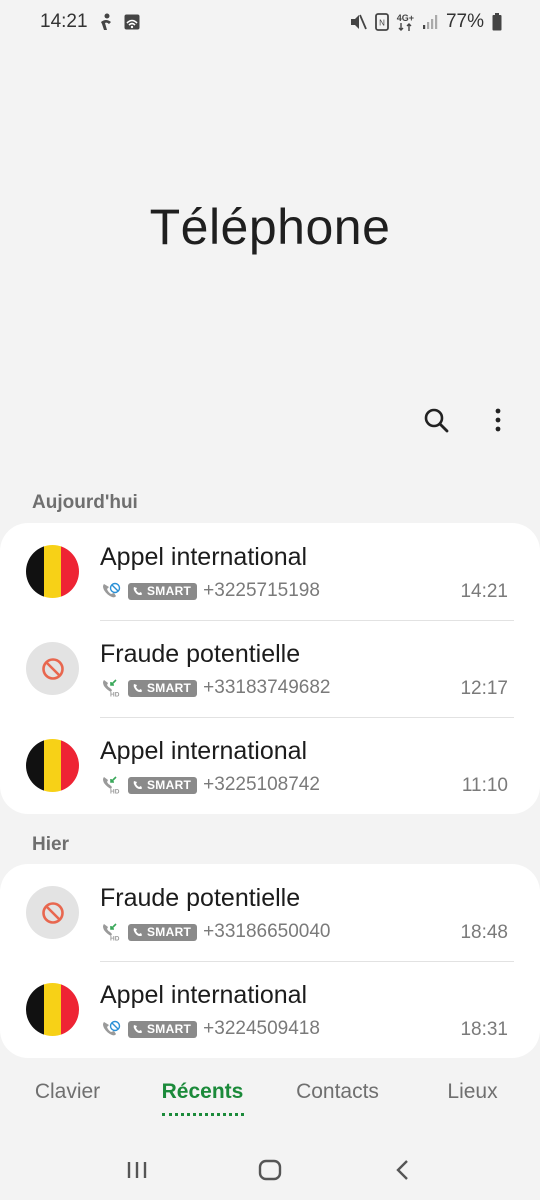  I want to click on call-meta: SMART +3225715198, so click(210, 591).